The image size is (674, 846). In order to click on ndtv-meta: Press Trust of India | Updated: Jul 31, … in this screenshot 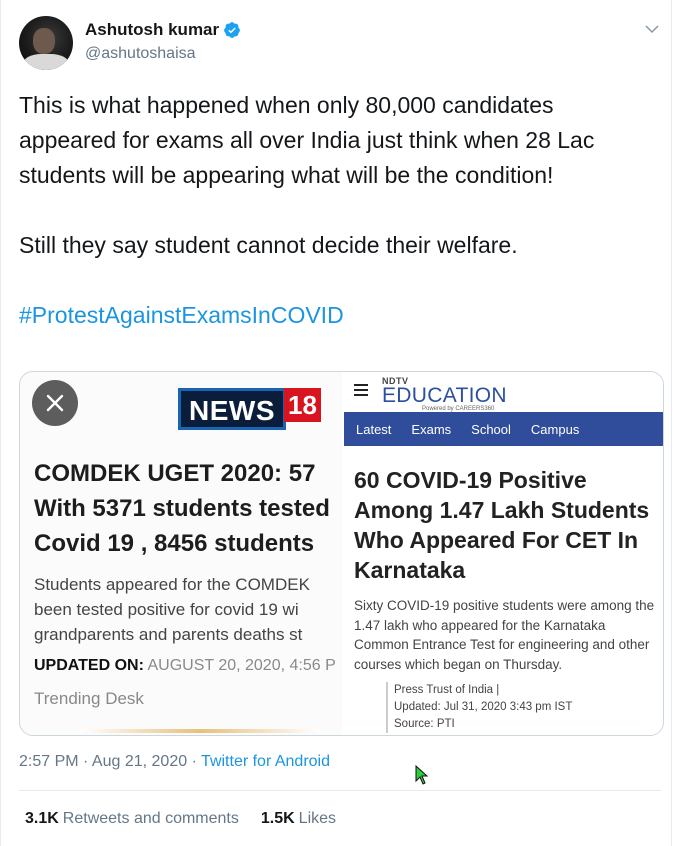, I will do `click(479, 707)`.